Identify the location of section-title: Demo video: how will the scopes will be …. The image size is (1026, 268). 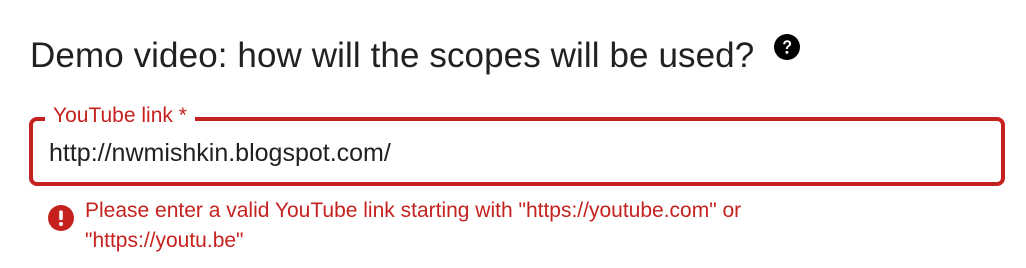
(392, 55).